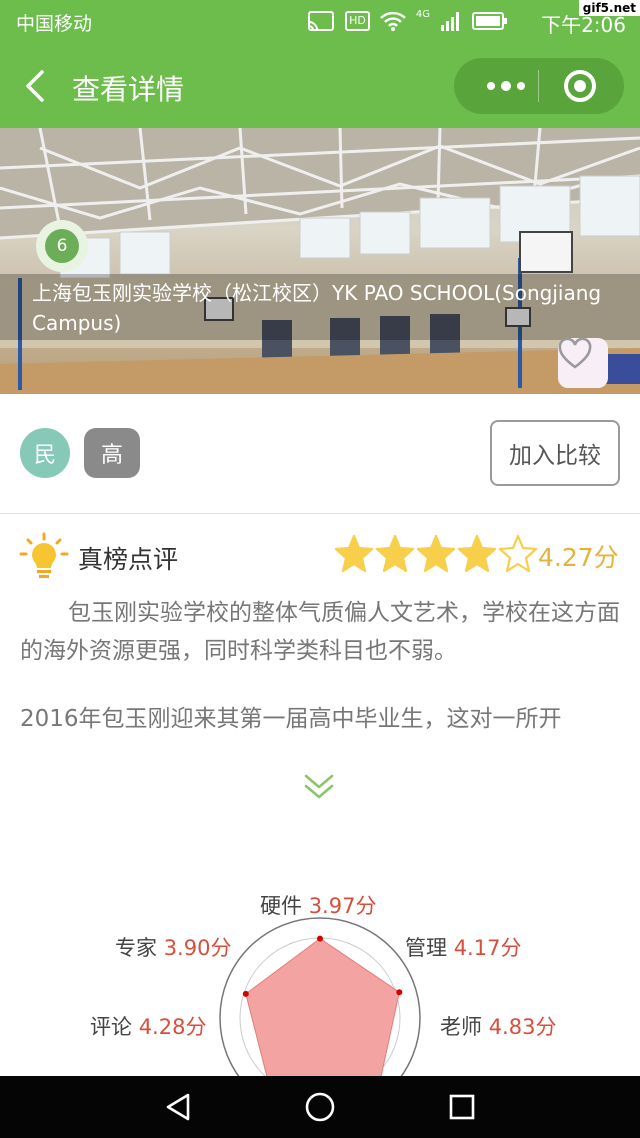 The width and height of the screenshot is (640, 1138). I want to click on cast-icon, so click(321, 21).